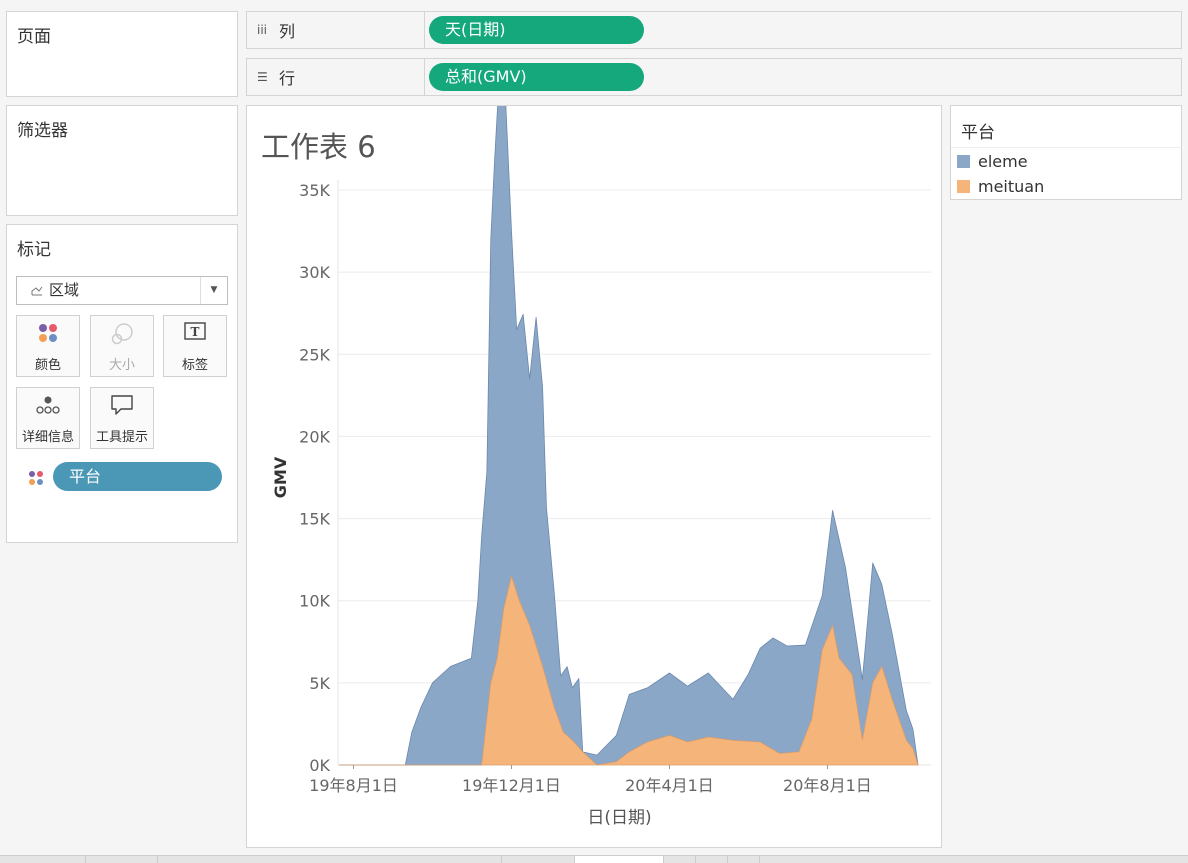 This screenshot has width=1188, height=863. I want to click on color-field-icon, so click(36, 478).